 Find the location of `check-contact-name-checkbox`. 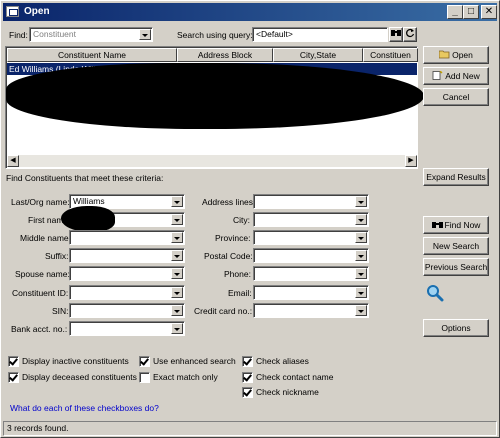

check-contact-name-checkbox is located at coordinates (247, 377).